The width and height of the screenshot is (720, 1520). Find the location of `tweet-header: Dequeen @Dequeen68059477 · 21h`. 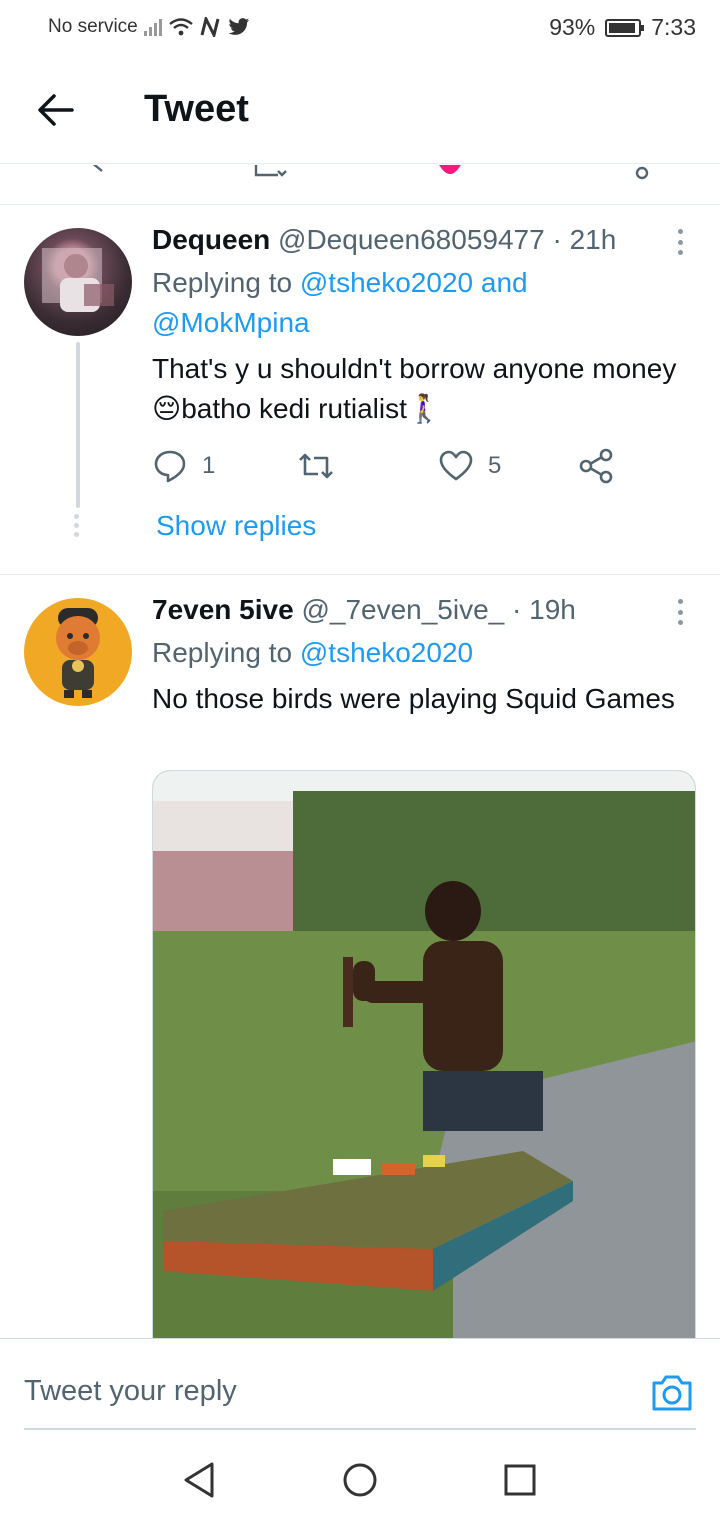

tweet-header: Dequeen @Dequeen68059477 · 21h is located at coordinates (384, 240).